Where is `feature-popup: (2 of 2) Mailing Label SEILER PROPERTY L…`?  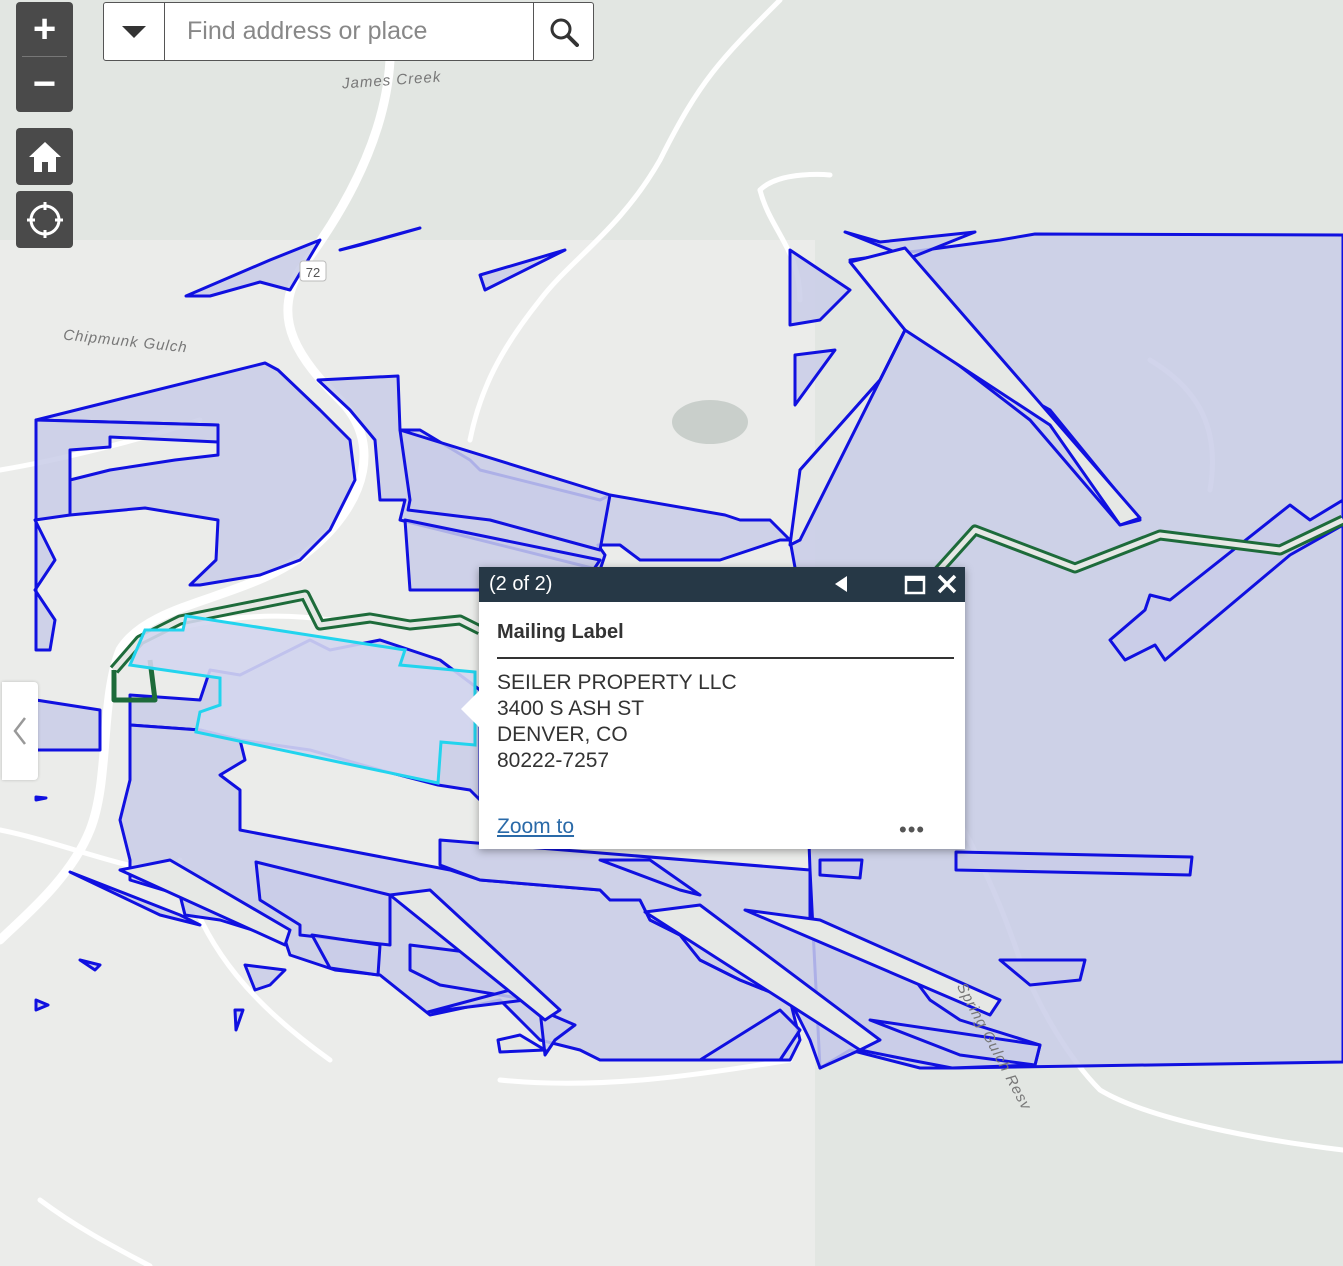
feature-popup: (2 of 2) Mailing Label SEILER PROPERTY L… is located at coordinates (713, 708).